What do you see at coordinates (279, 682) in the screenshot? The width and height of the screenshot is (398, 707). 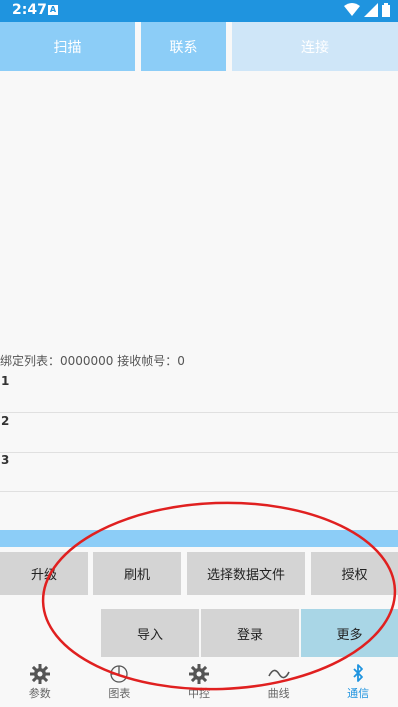 I see `nav-item-curve: 曲线` at bounding box center [279, 682].